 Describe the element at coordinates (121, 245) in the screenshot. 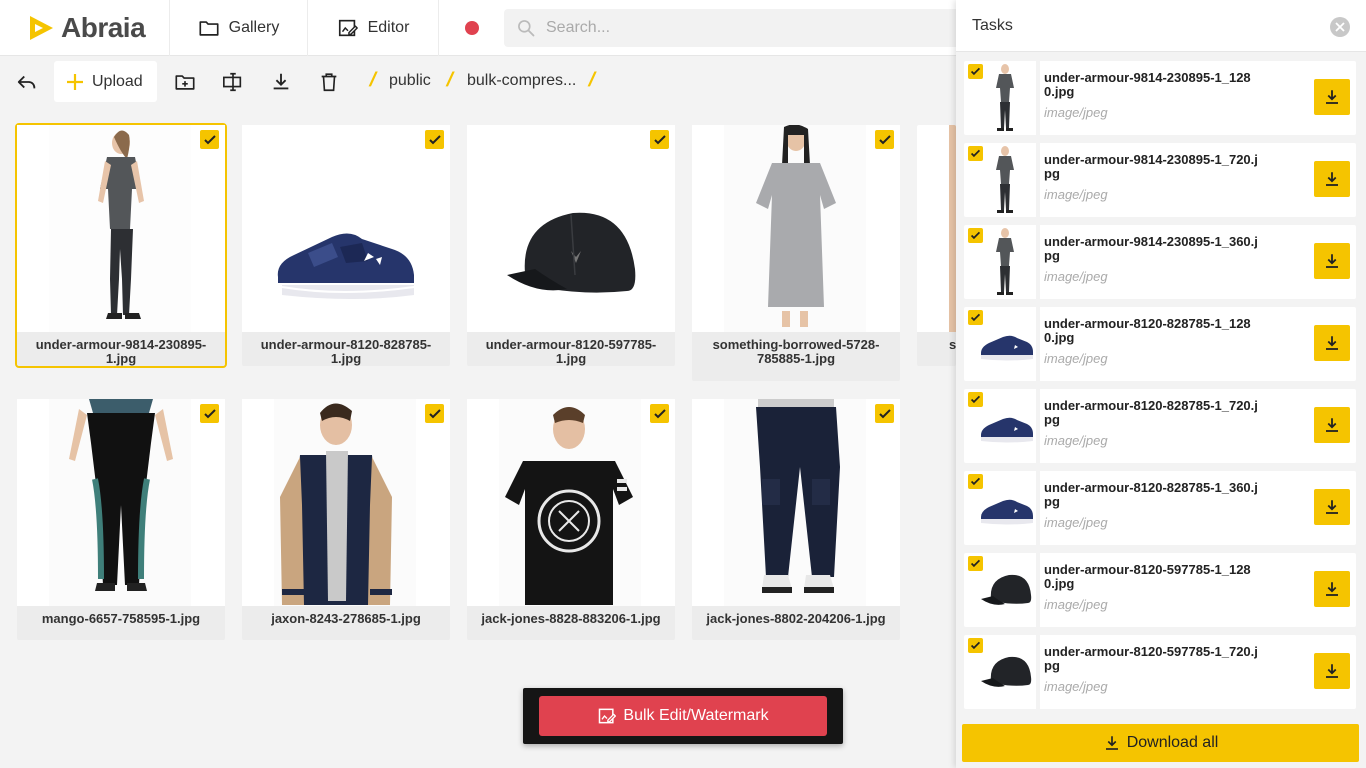

I see `image-card: under-armour-9814-230895-1.jpg` at that location.